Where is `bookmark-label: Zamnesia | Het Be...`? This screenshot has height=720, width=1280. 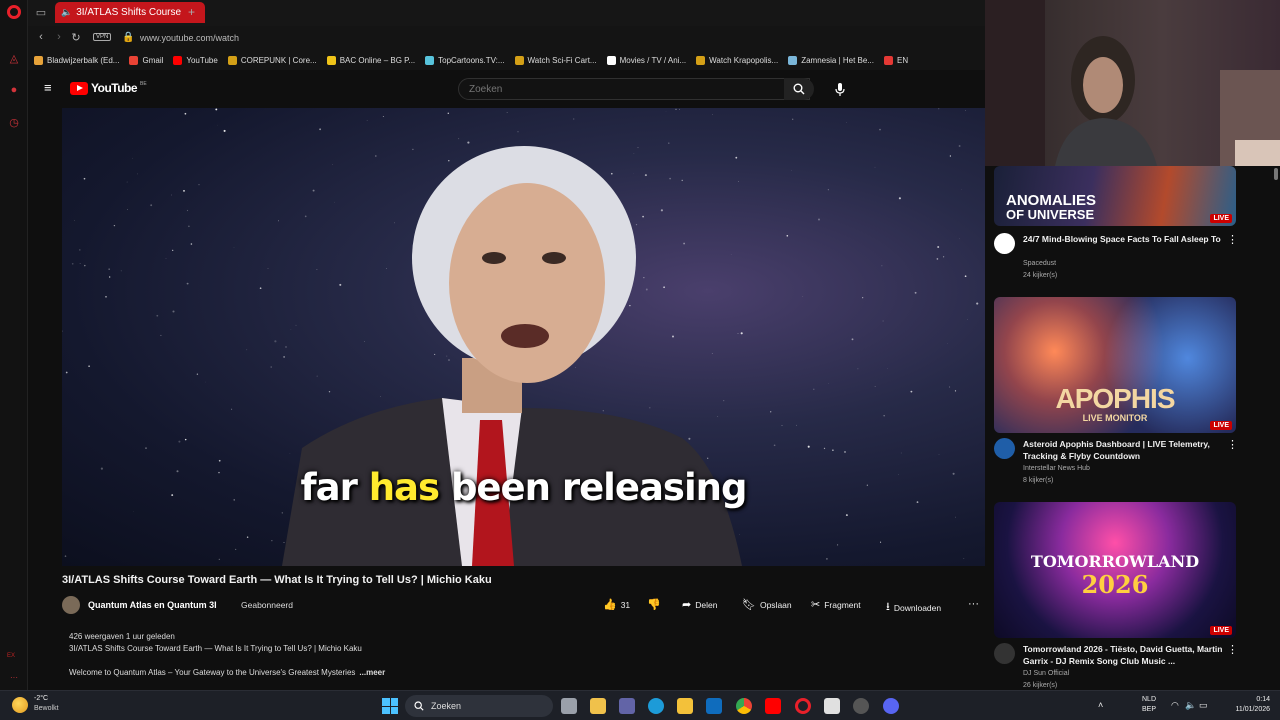 bookmark-label: Zamnesia | Het Be... is located at coordinates (837, 60).